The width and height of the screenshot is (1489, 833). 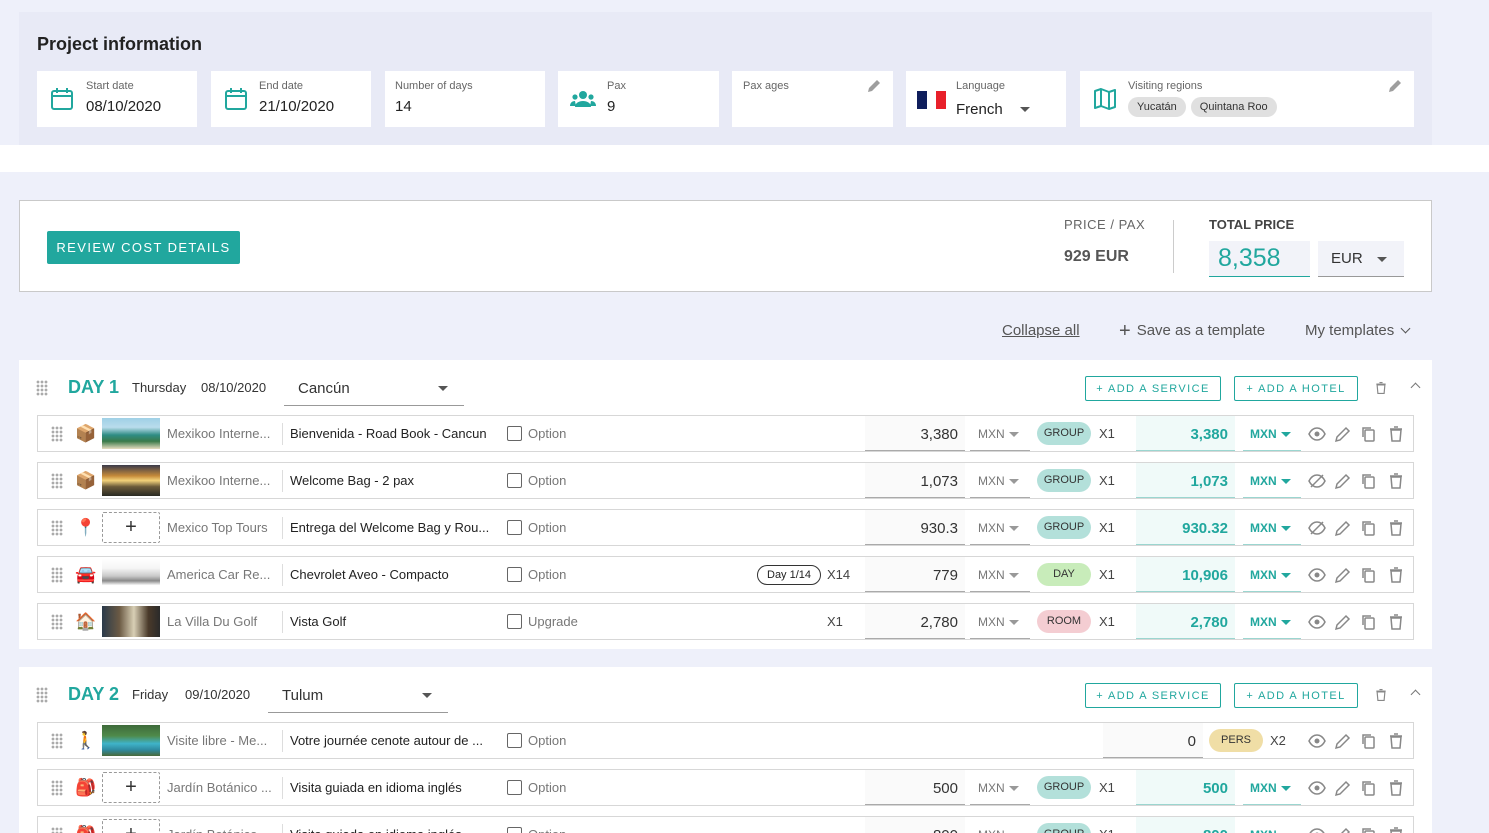 What do you see at coordinates (117, 99) in the screenshot?
I see `start-date-field: Start date 08/10/2020` at bounding box center [117, 99].